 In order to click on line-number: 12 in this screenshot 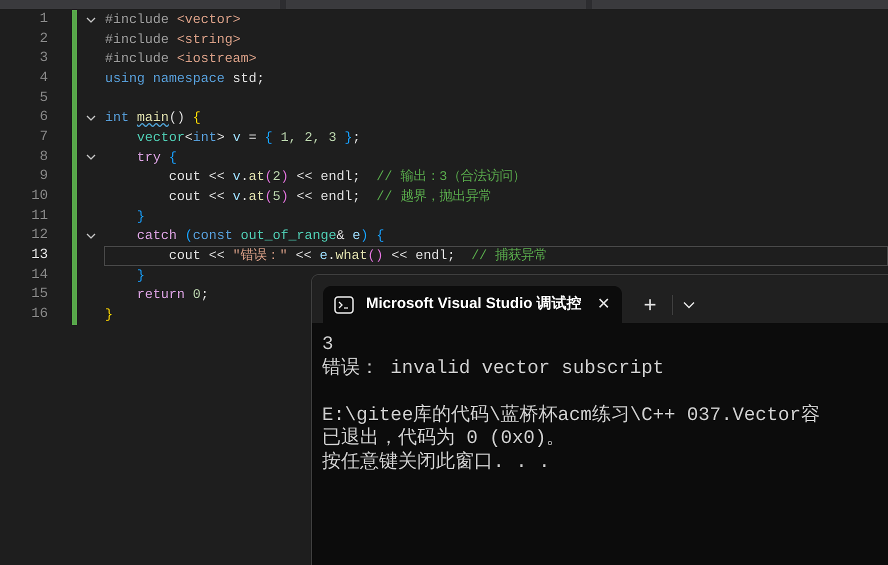, I will do `click(39, 236)`.